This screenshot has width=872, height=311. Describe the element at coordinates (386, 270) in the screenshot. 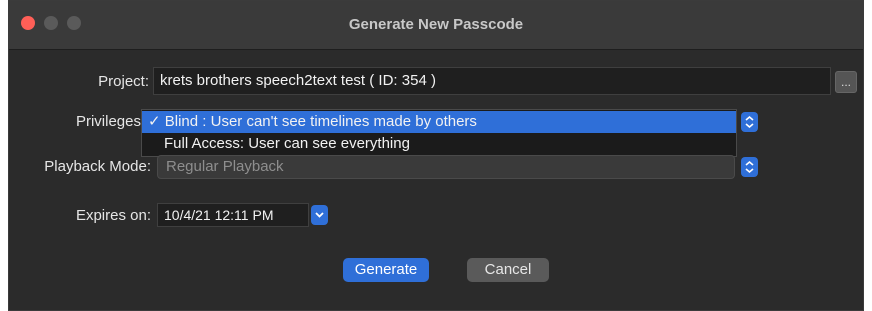

I see `generate-button: Generate` at that location.